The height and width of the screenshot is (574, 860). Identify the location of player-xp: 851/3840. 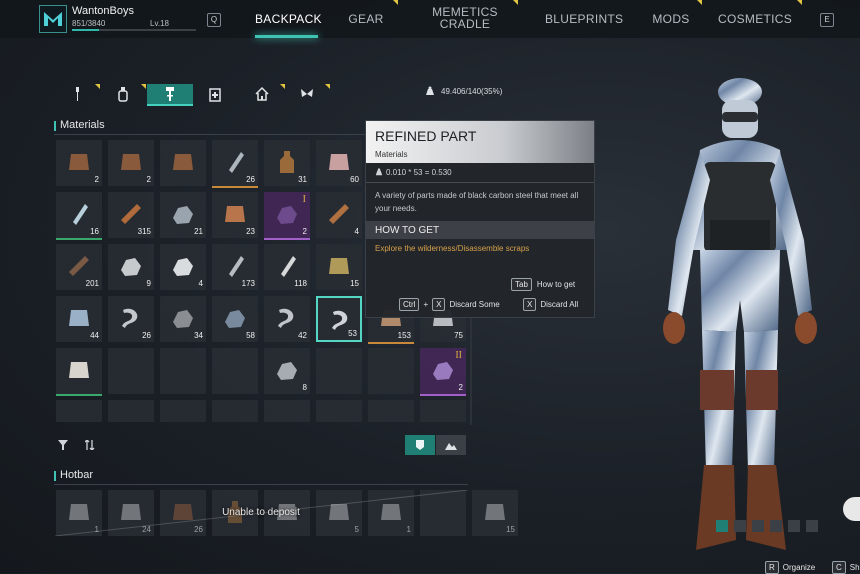
(89, 23).